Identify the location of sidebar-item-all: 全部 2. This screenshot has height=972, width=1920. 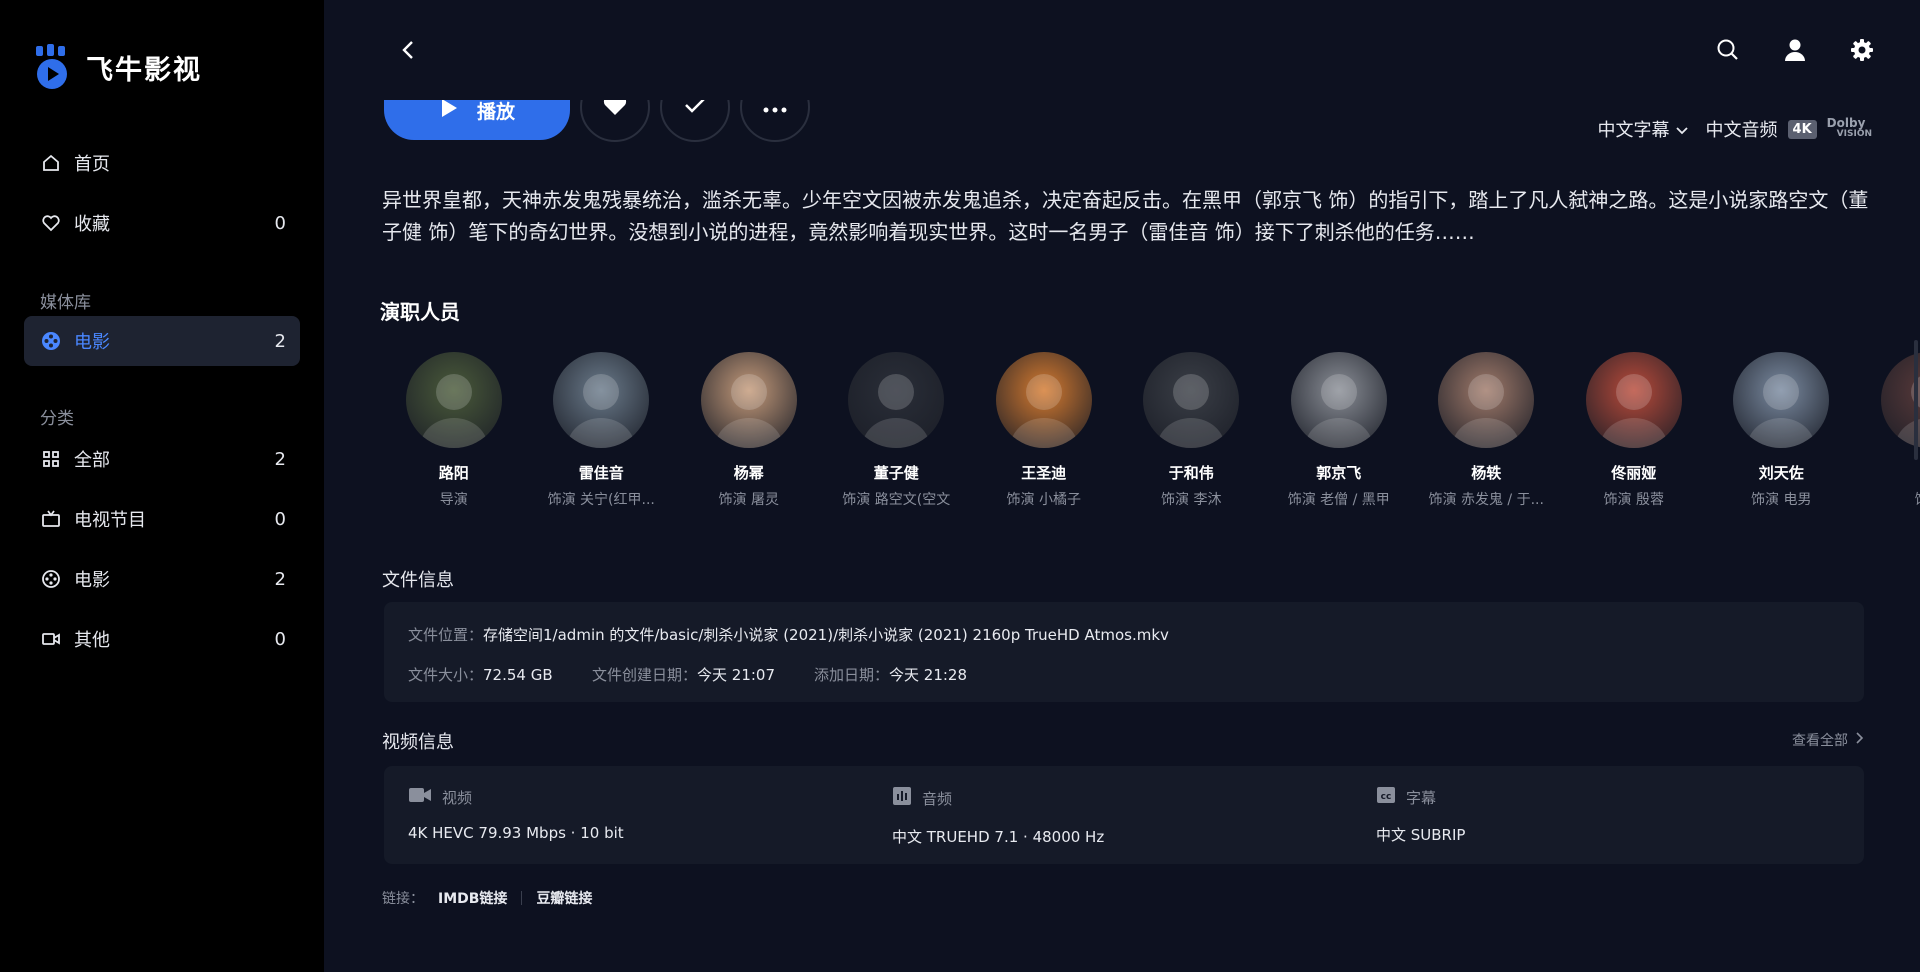
(162, 459).